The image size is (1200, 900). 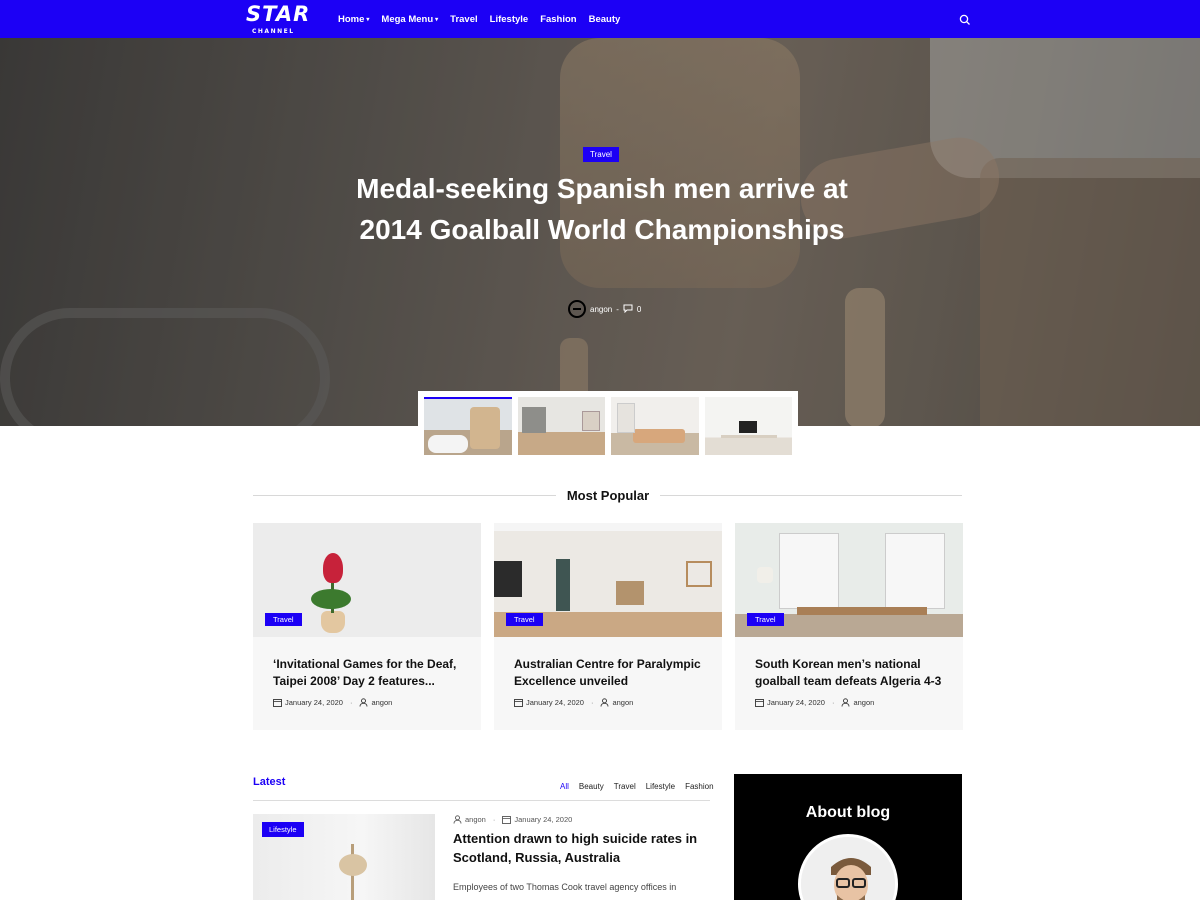 I want to click on tab-travel: Travel, so click(x=625, y=786).